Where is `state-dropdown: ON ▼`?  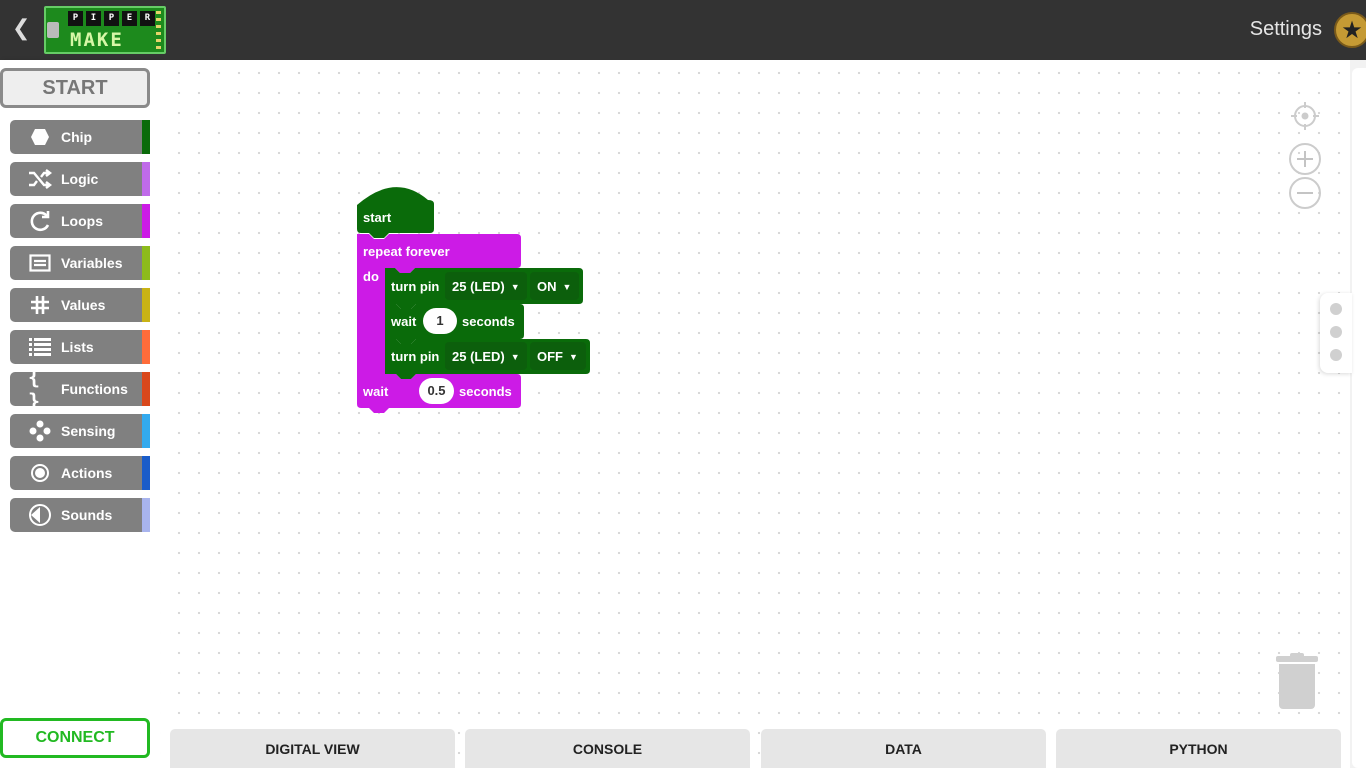
state-dropdown: ON ▼ is located at coordinates (554, 286).